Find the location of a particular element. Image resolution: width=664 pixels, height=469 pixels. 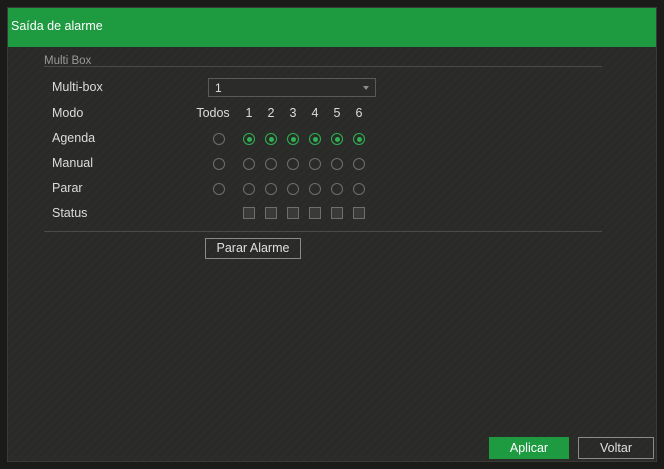

group-divider-top is located at coordinates (323, 66).